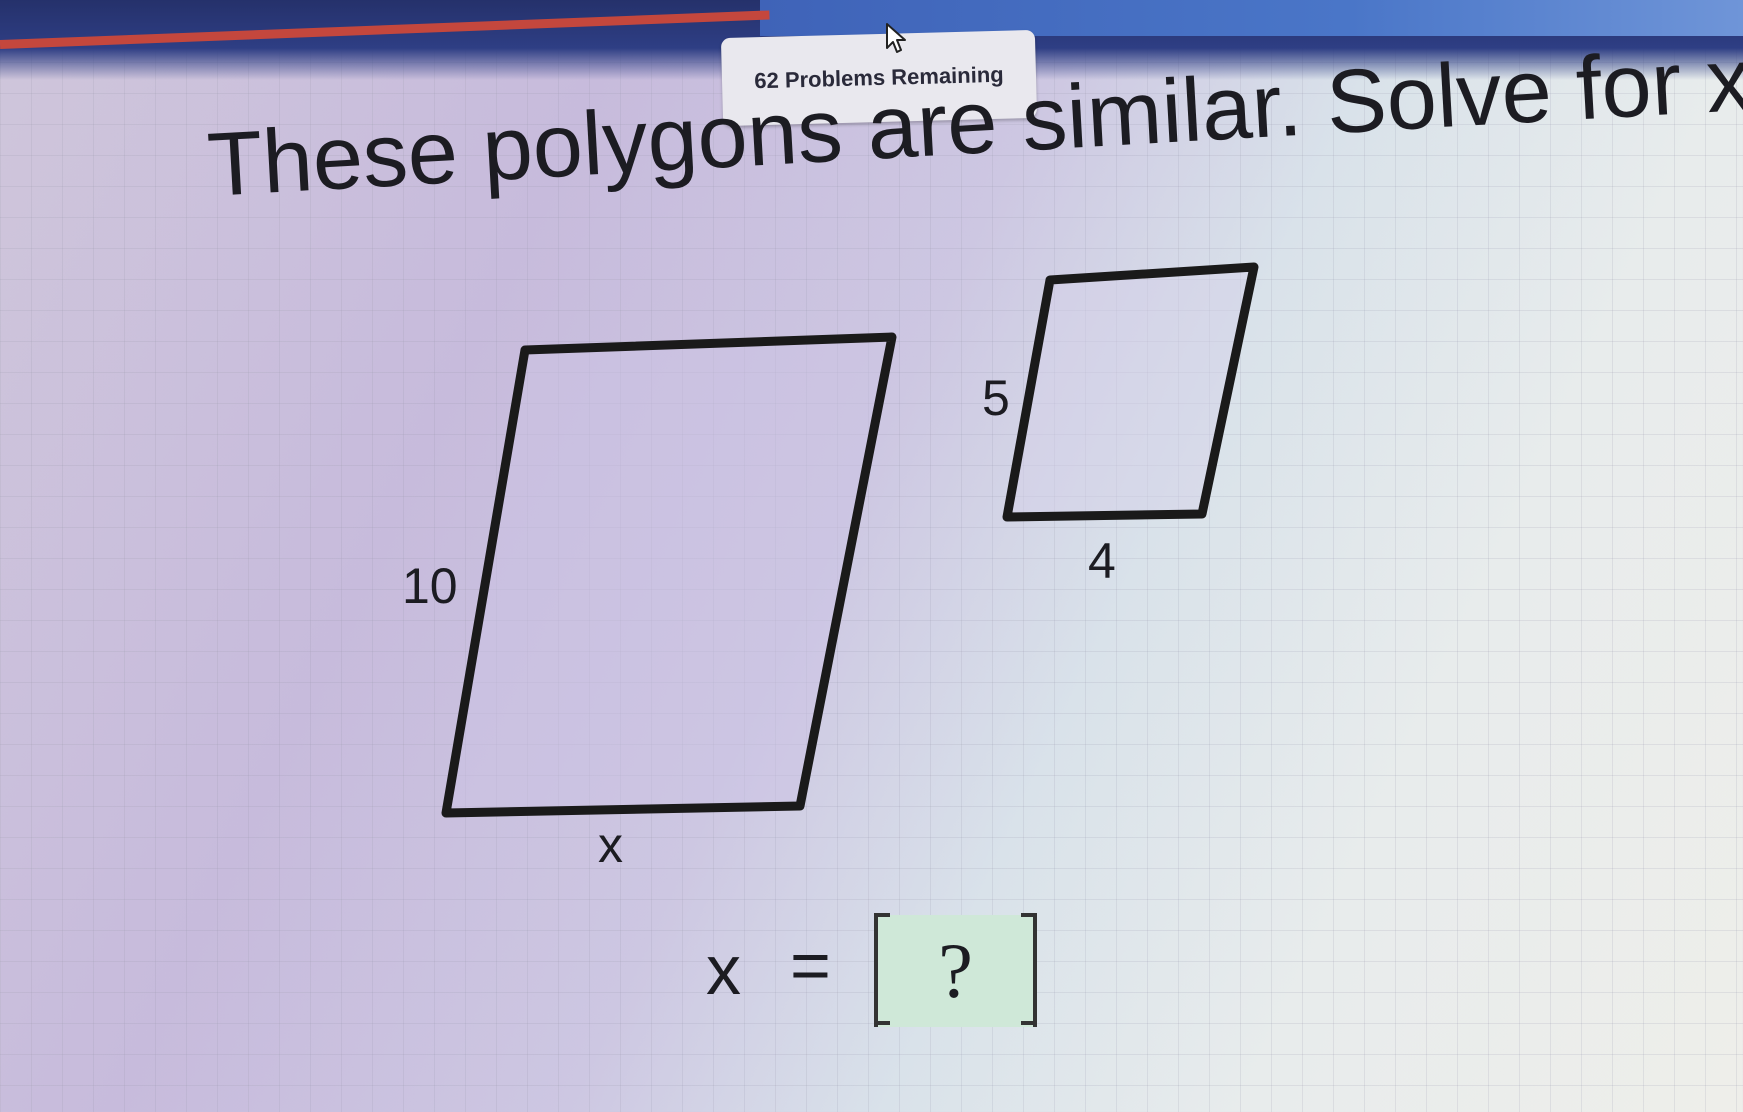  What do you see at coordinates (1130, 392) in the screenshot?
I see `small-parallelogram` at bounding box center [1130, 392].